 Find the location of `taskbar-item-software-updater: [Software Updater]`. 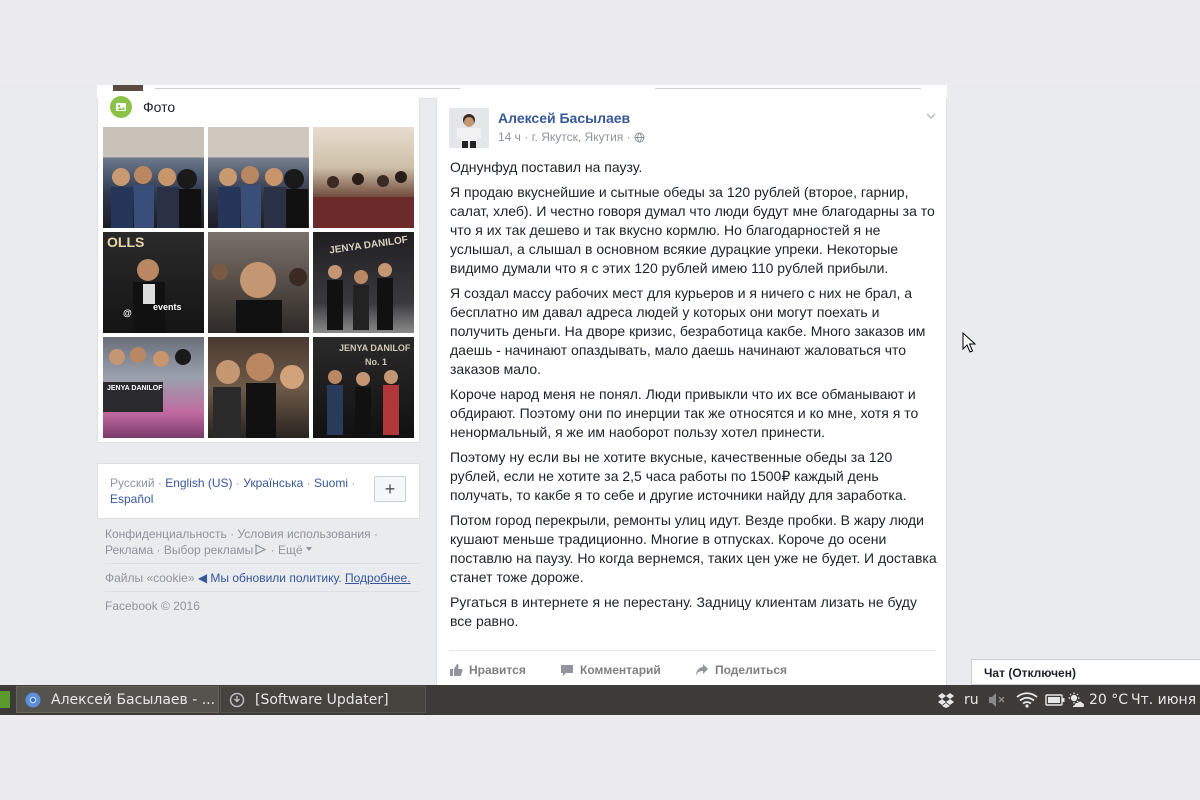

taskbar-item-software-updater: [Software Updater] is located at coordinates (323, 699).